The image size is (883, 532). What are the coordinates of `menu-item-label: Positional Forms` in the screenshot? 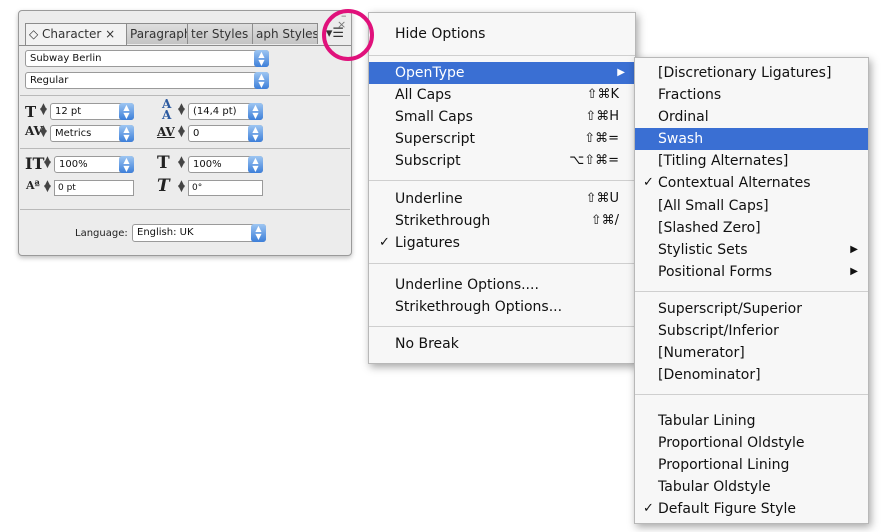 It's located at (715, 272).